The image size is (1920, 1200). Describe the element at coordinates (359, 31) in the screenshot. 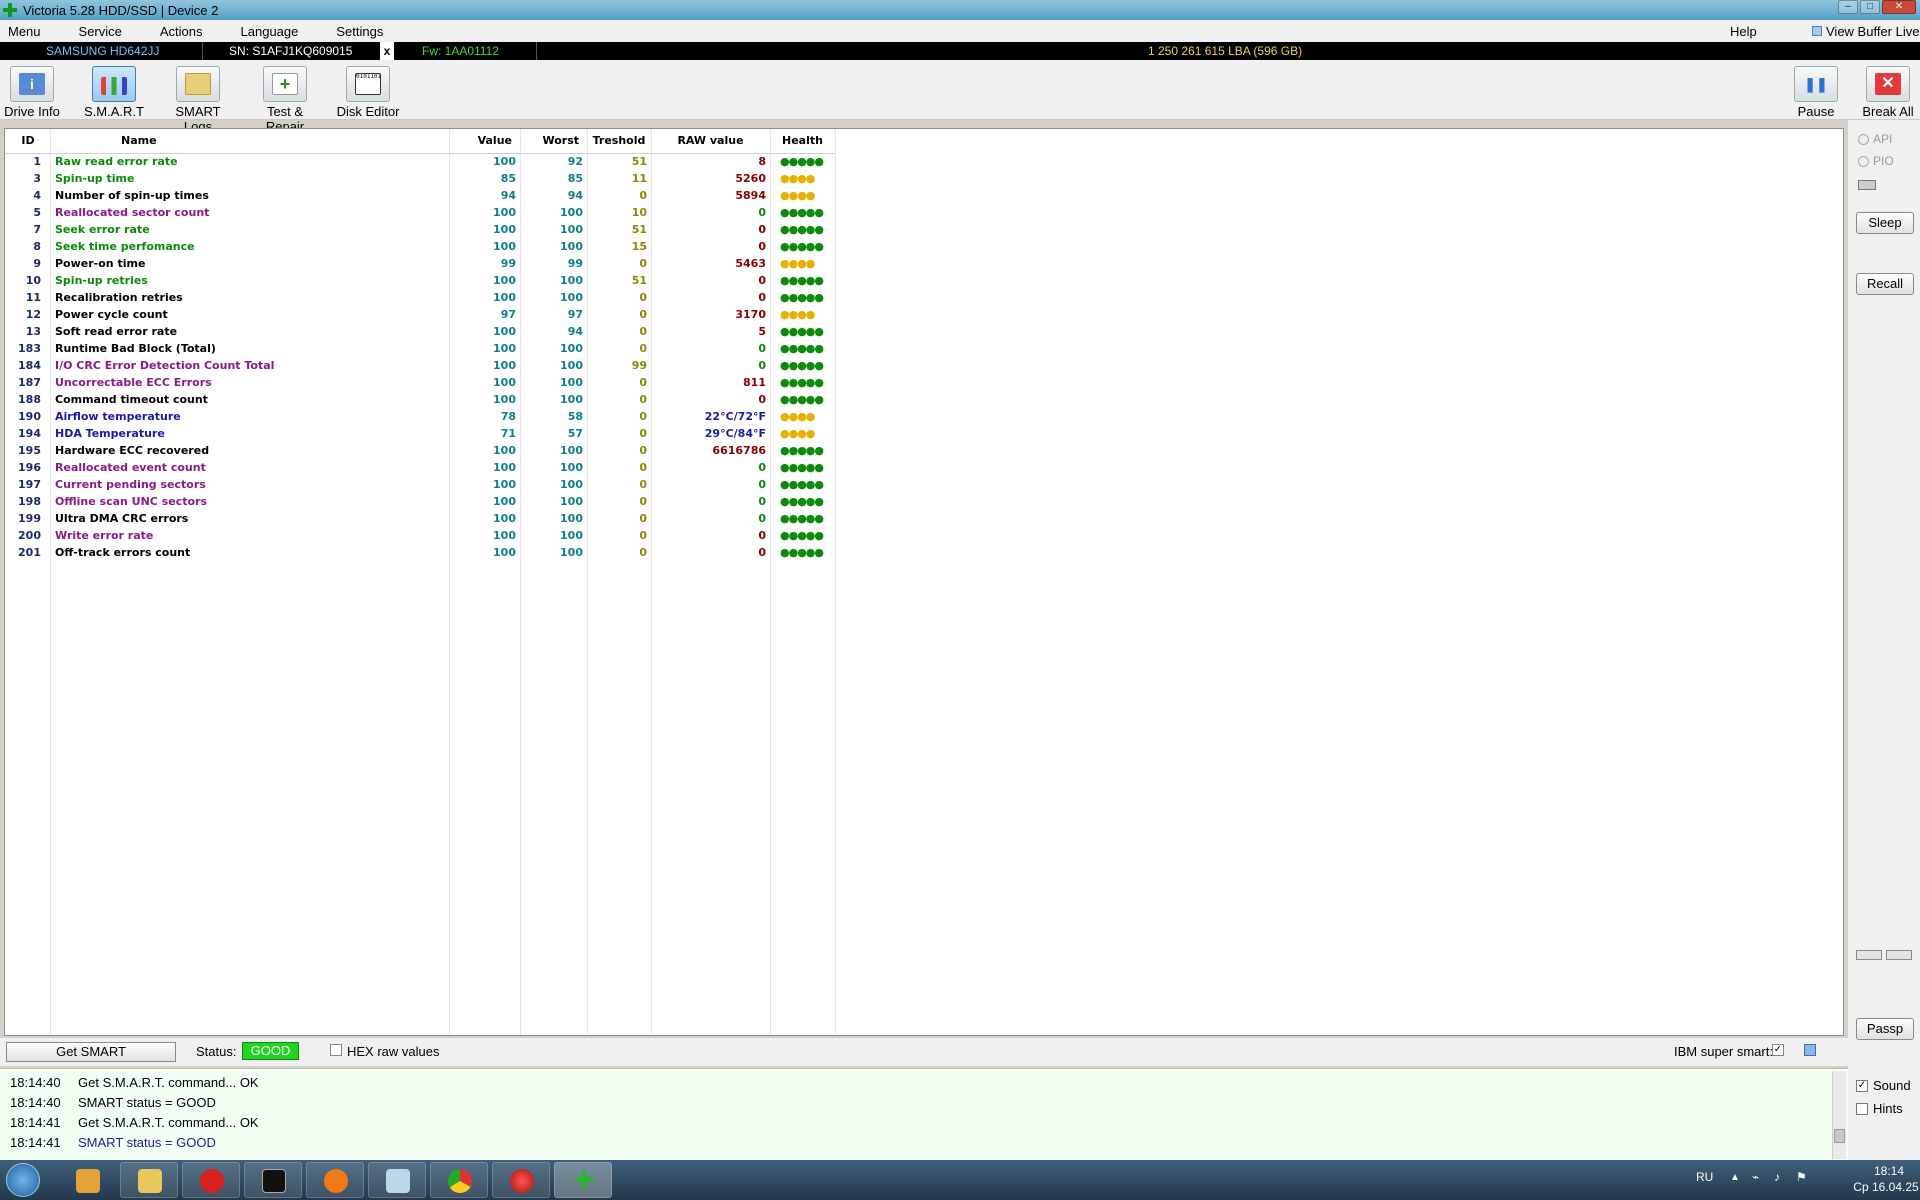

I see `menu-settings: Settings` at that location.